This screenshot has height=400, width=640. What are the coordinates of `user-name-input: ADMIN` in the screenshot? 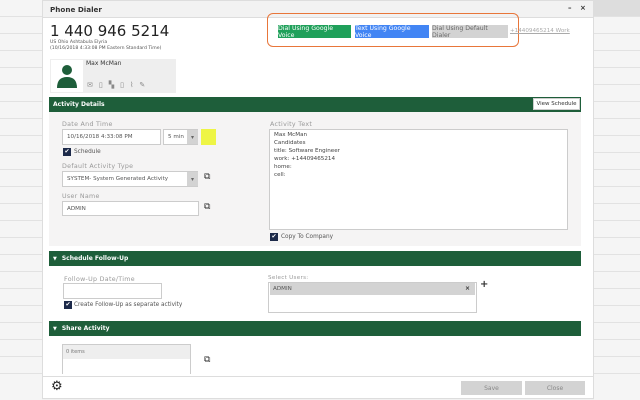 It's located at (130, 208).